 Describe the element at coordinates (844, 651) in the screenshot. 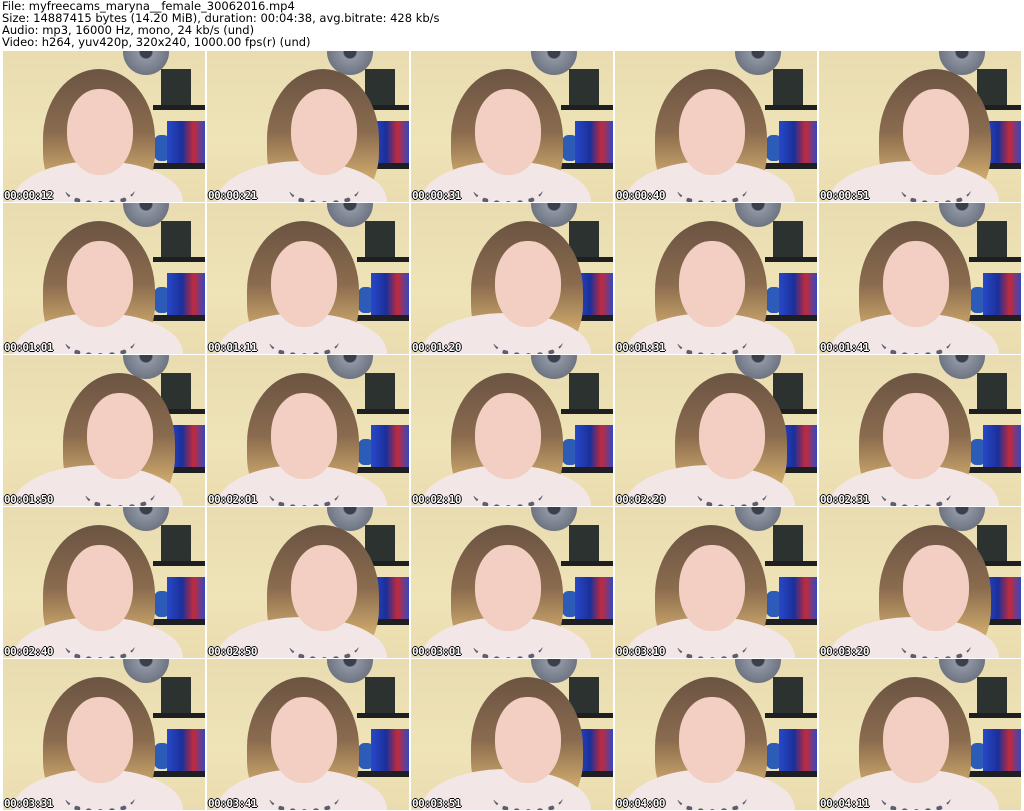

I see `timestamp: 00:03:20` at that location.